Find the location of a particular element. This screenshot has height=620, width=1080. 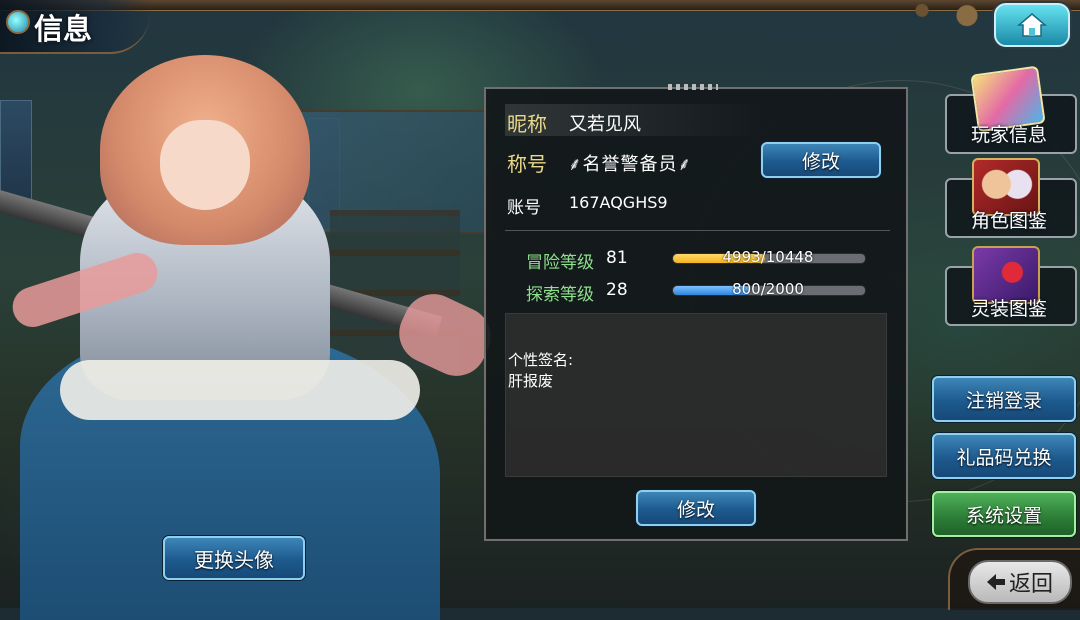

adventure-level-value: 81 is located at coordinates (617, 258).